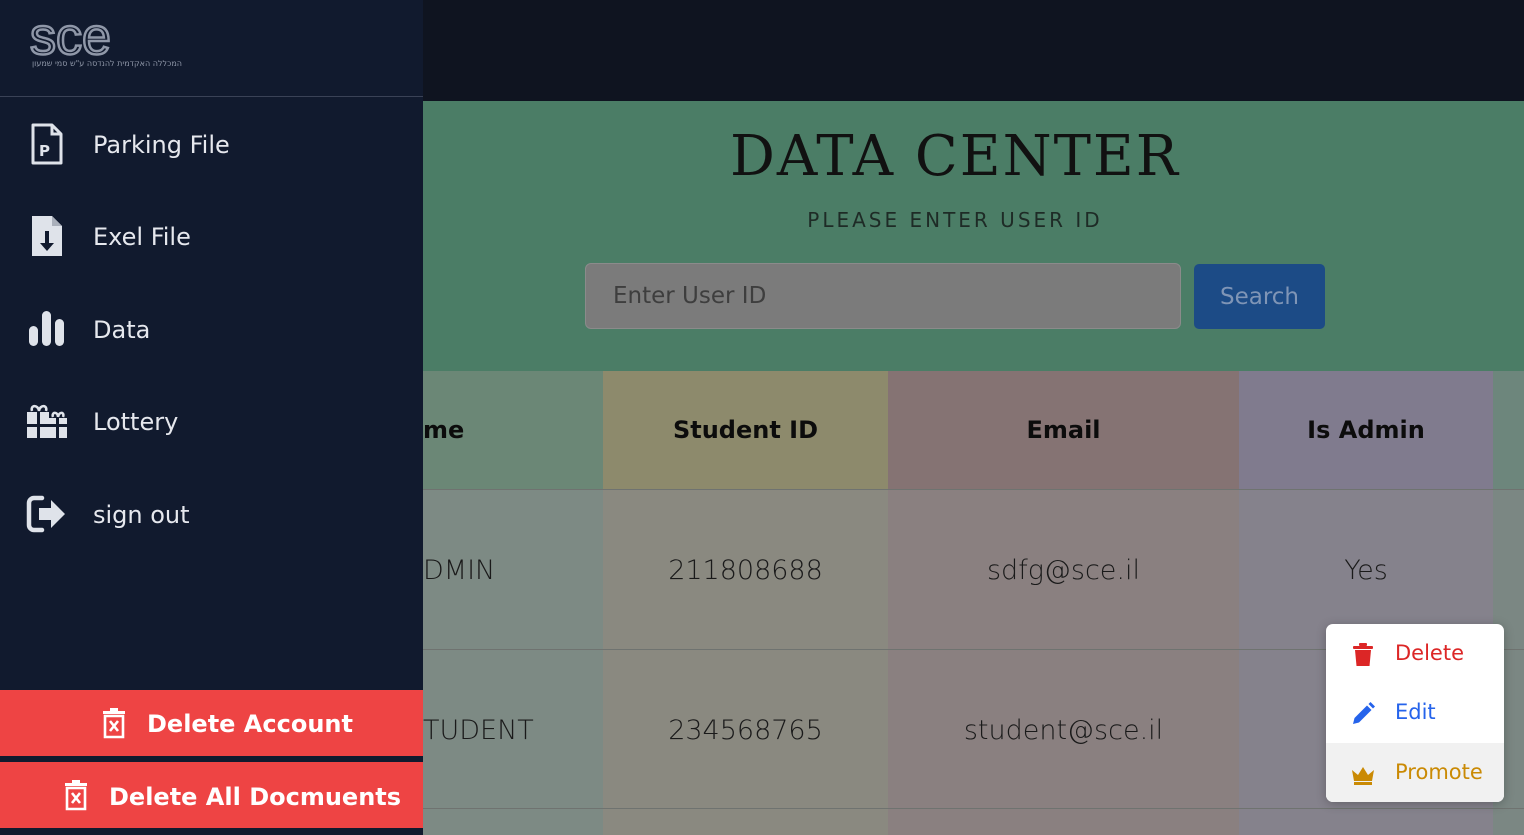 This screenshot has height=835, width=1524. I want to click on sidebar-item-label: sign out, so click(141, 515).